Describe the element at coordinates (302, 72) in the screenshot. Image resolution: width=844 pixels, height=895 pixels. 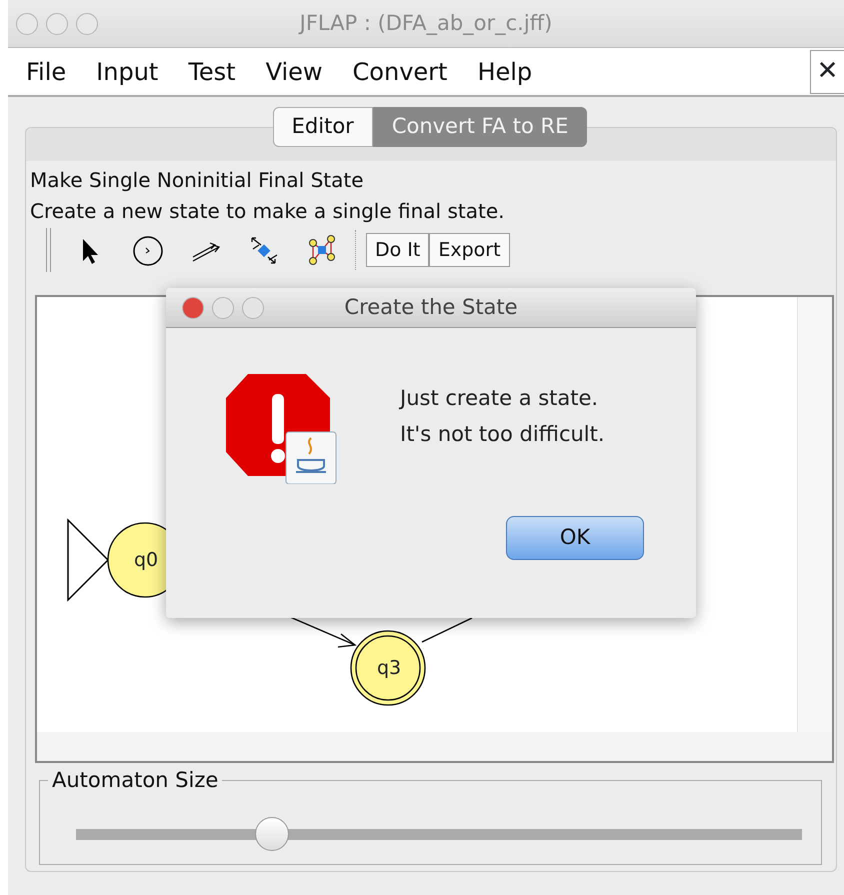
I see `menu-item: View` at that location.